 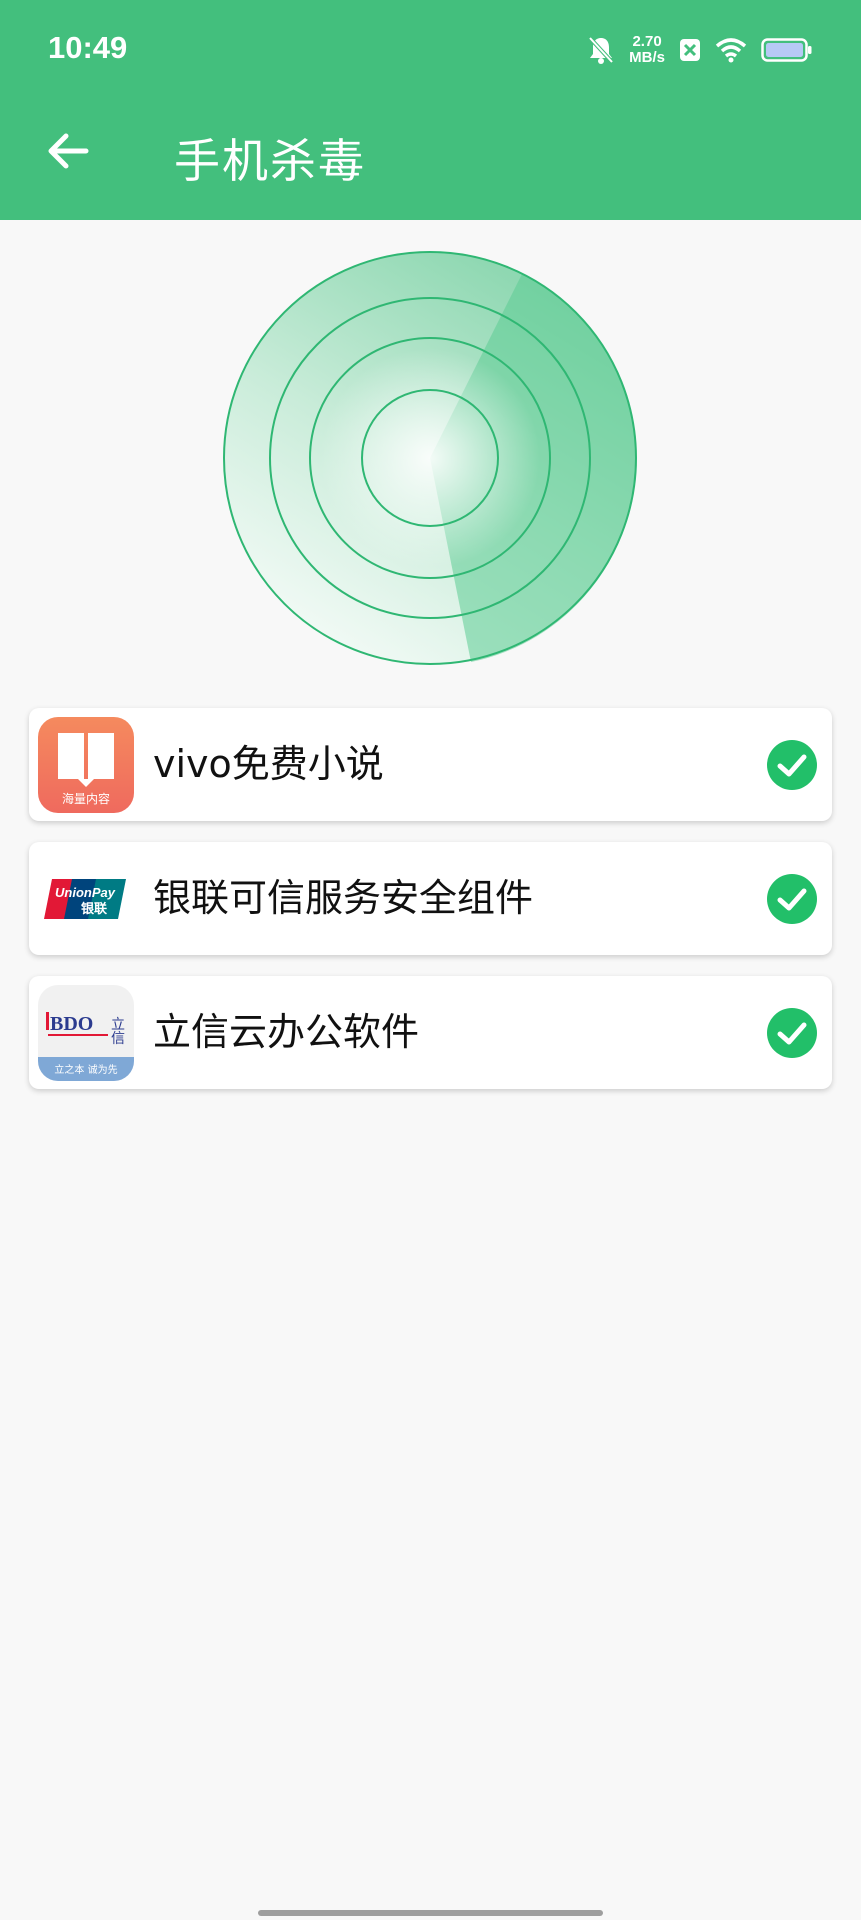 What do you see at coordinates (85, 892) in the screenshot?
I see `svg-text: UnionPay` at bounding box center [85, 892].